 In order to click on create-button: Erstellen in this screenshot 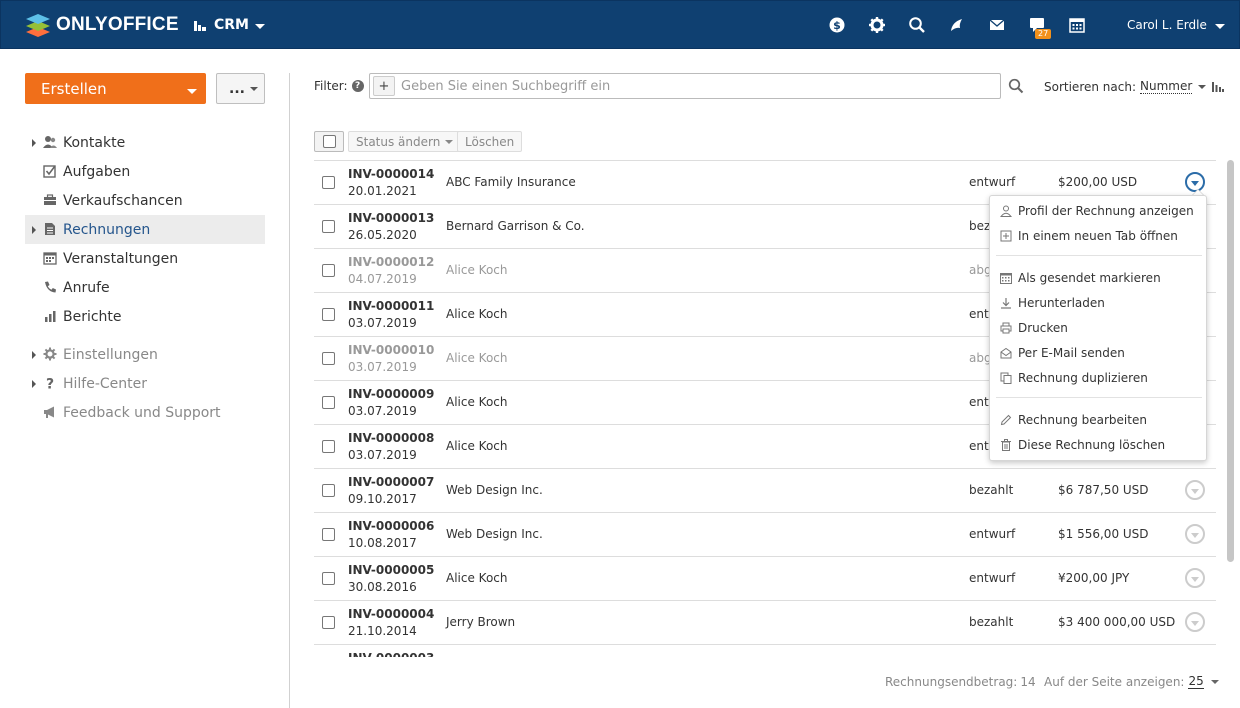, I will do `click(115, 88)`.